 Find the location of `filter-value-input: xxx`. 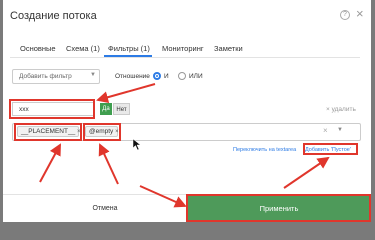

filter-value-input: xxx is located at coordinates (53, 109).